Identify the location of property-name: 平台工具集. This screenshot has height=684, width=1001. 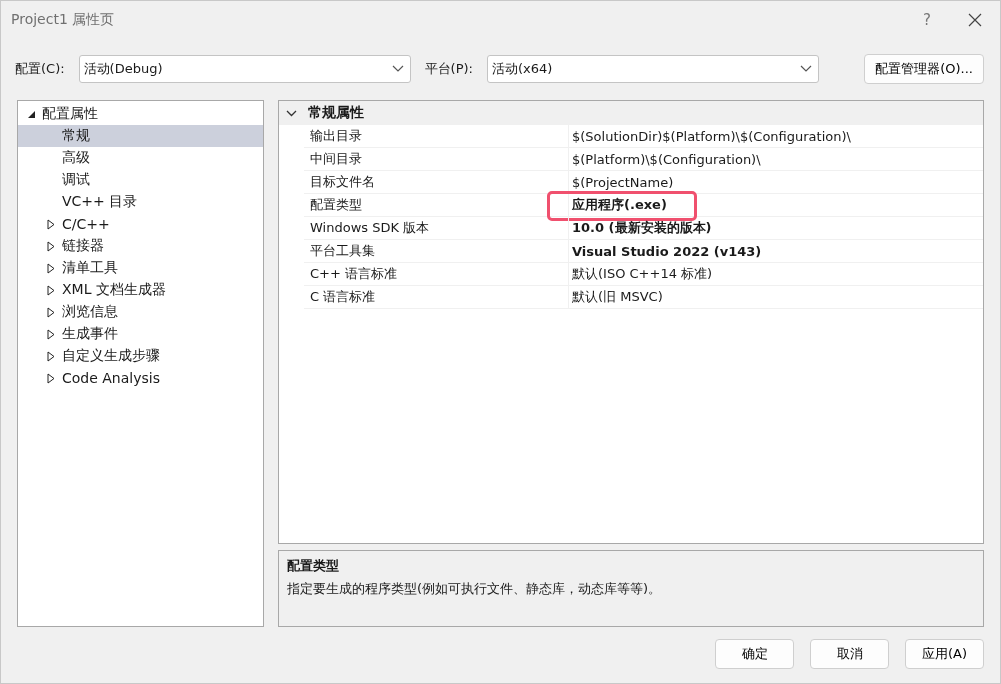
(436, 251).